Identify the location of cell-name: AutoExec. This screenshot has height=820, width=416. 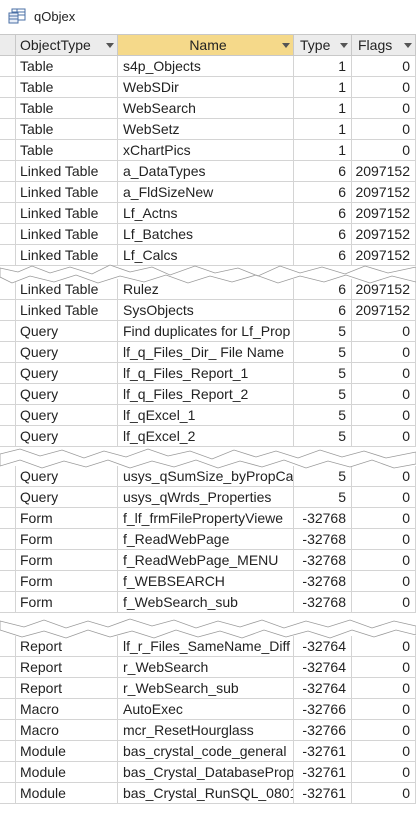
(206, 709).